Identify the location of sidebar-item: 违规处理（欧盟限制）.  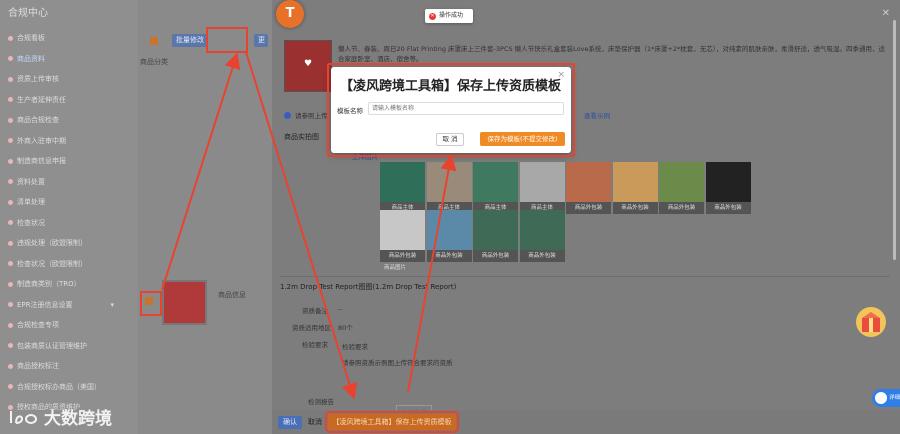
(69, 243).